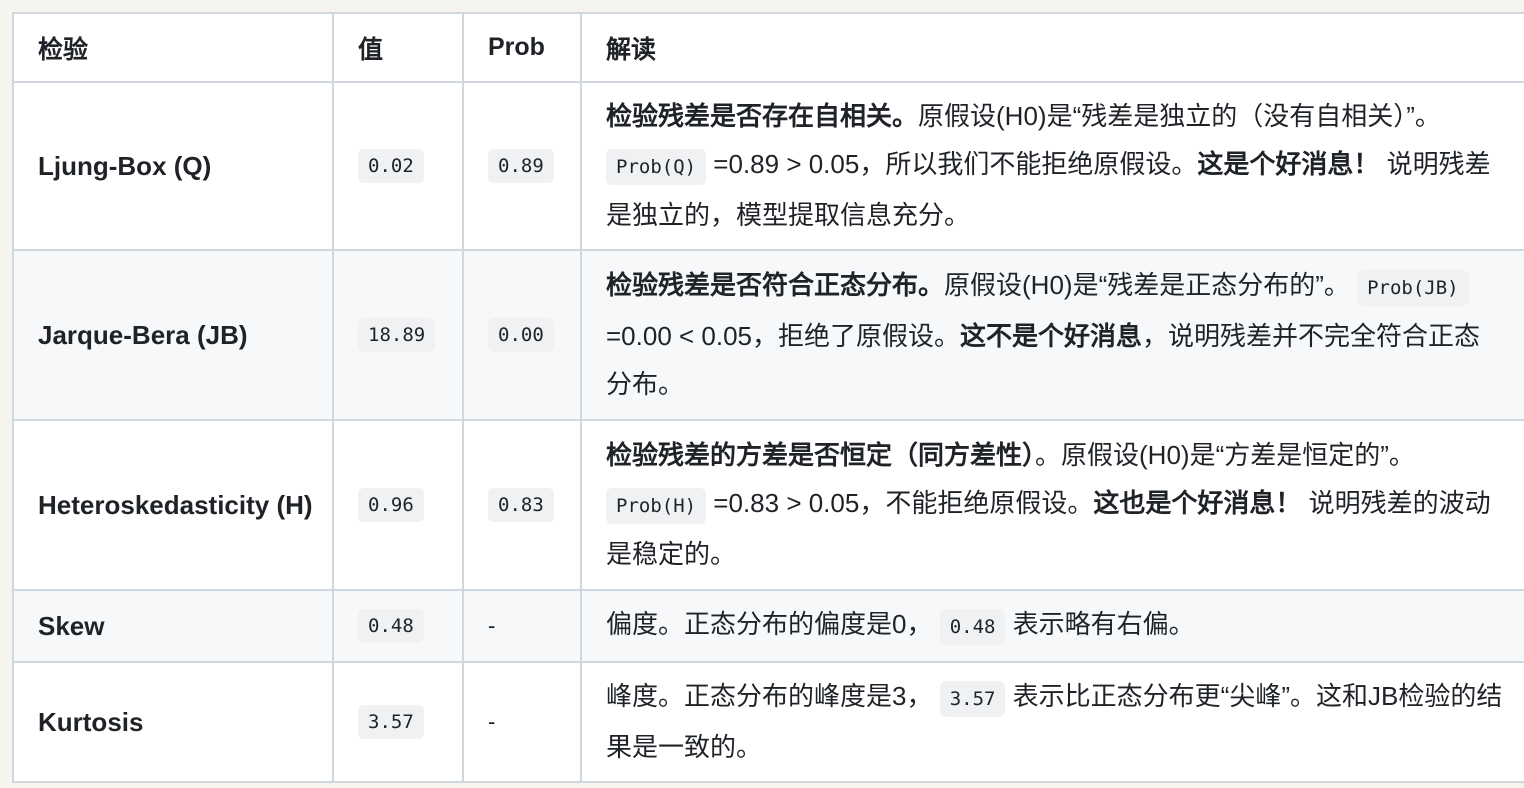  Describe the element at coordinates (773, 695) in the screenshot. I see `interp-text: 峰度。正态分布的峰度是3，` at that location.